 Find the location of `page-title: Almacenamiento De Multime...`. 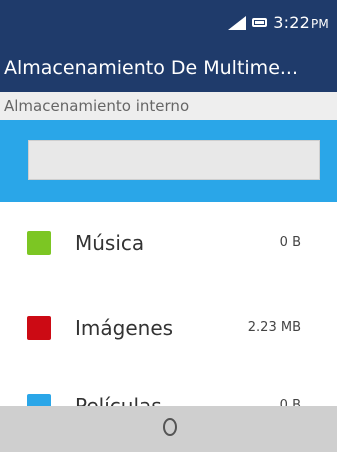

page-title: Almacenamiento De Multime... is located at coordinates (168, 68).